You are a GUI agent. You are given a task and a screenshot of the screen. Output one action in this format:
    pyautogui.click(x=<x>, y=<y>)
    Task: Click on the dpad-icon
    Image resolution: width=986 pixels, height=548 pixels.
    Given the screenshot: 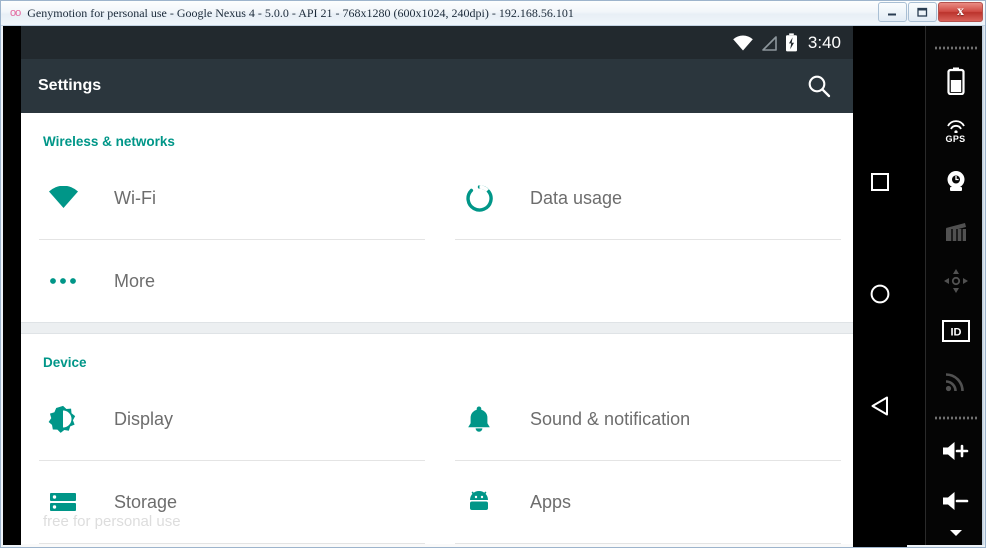 What is the action you would take?
    pyautogui.click(x=955, y=281)
    